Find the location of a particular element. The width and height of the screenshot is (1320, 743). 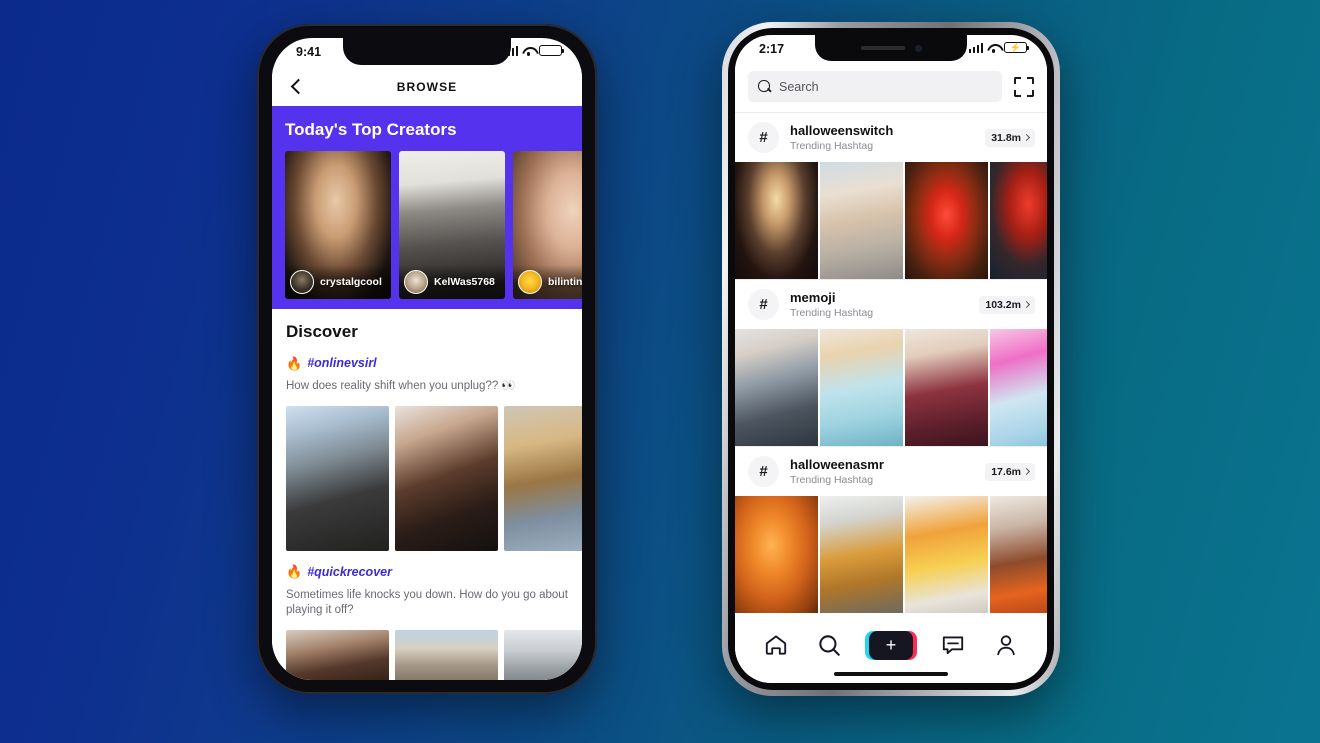

plus-icon: + is located at coordinates (890, 645).